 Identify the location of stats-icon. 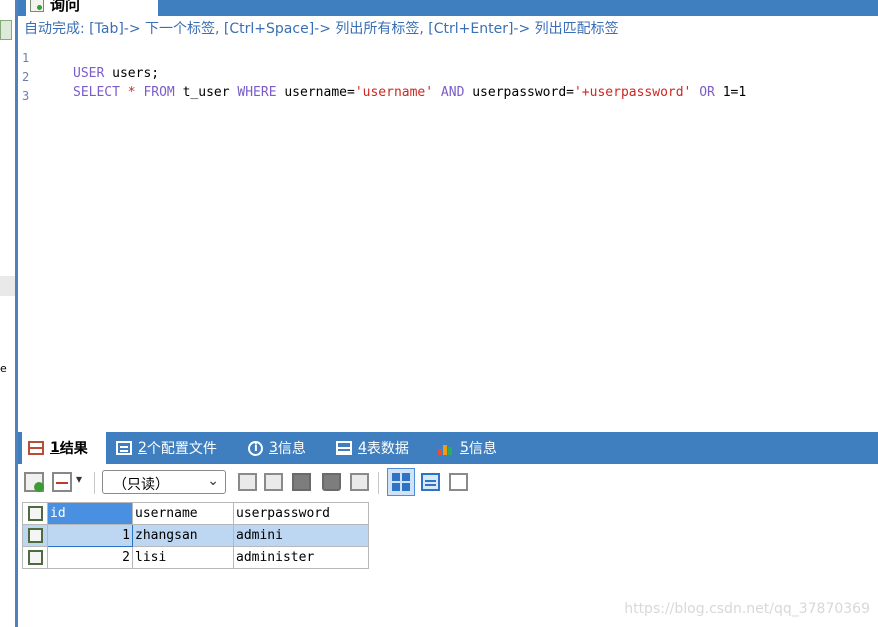
(446, 448).